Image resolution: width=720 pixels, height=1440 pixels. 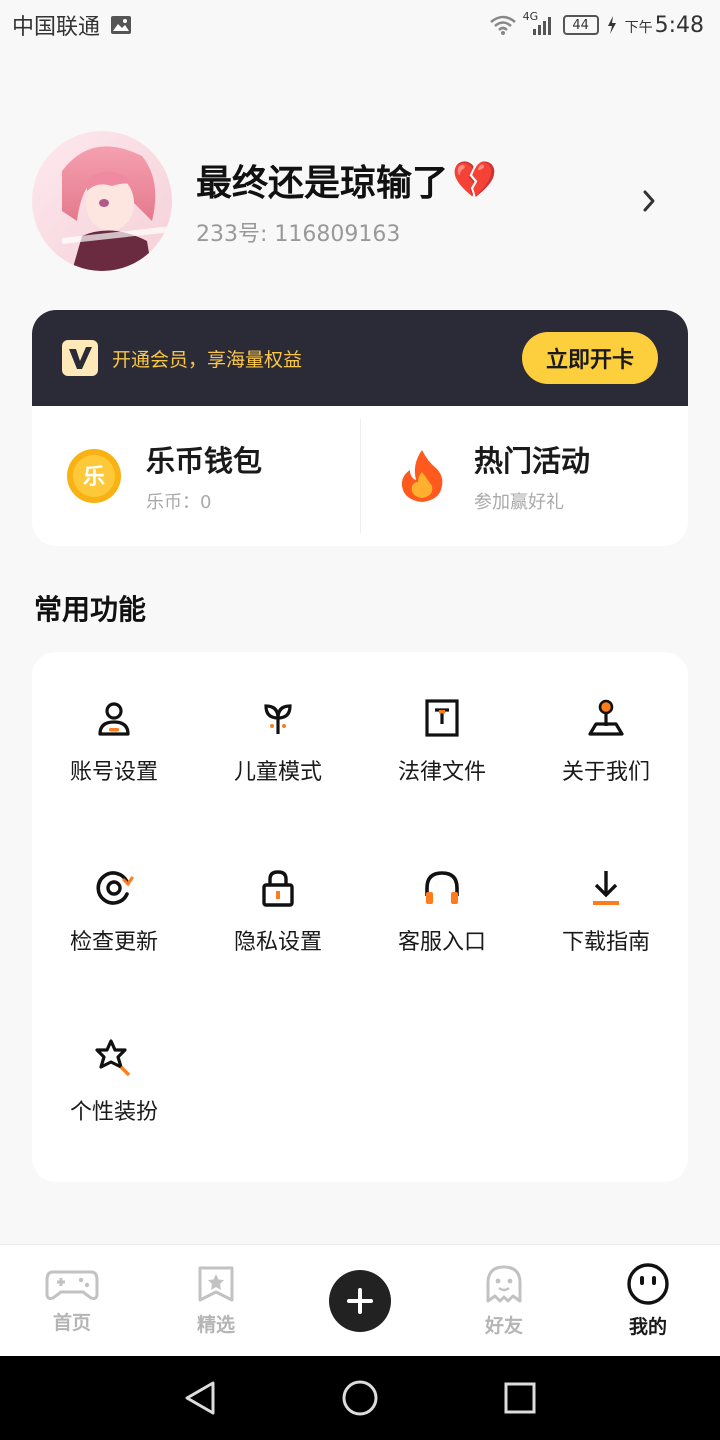 What do you see at coordinates (215, 1325) in the screenshot?
I see `nav-label-featured: 精选` at bounding box center [215, 1325].